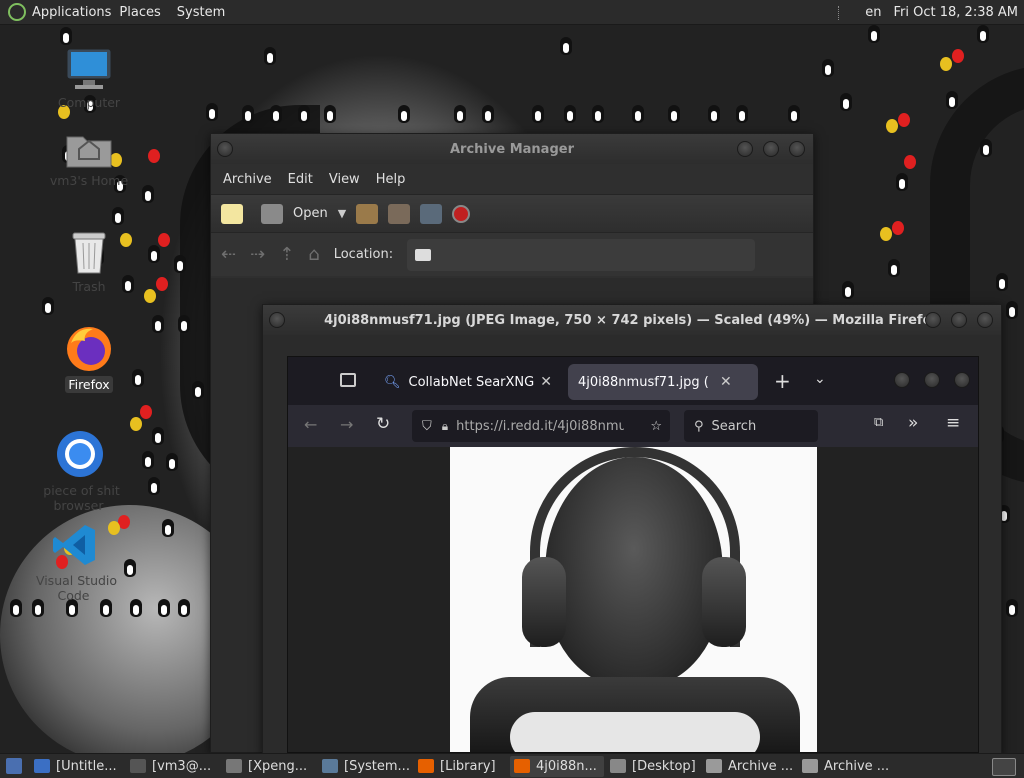 The image size is (1024, 778). What do you see at coordinates (461, 766) in the screenshot?
I see `taskbar-item: [Library]` at bounding box center [461, 766].